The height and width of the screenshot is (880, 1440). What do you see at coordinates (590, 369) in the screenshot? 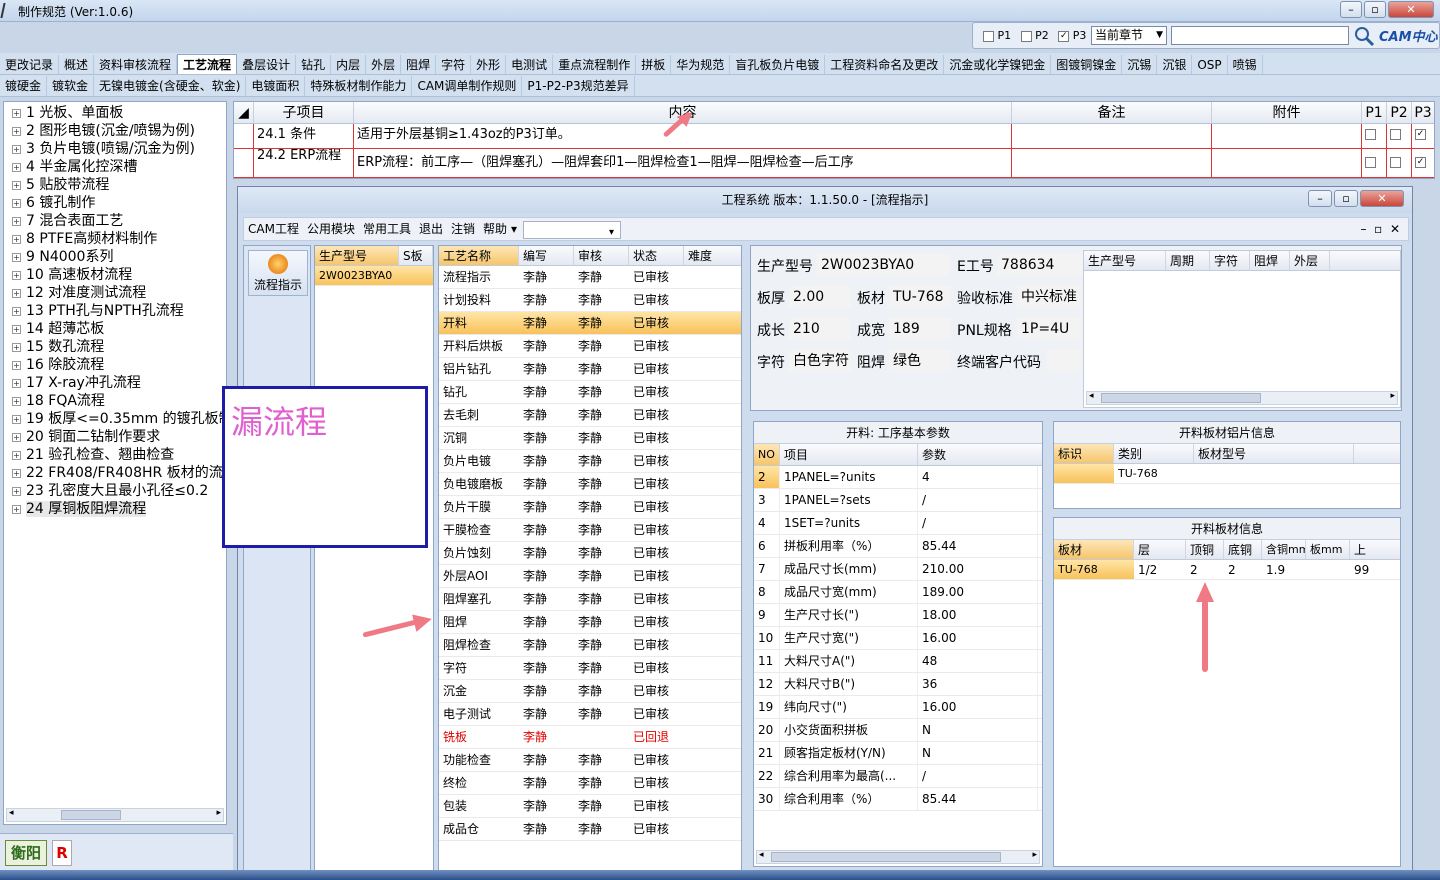
I see `process-row: 铝片钻孔 李静 李静 已审核` at bounding box center [590, 369].